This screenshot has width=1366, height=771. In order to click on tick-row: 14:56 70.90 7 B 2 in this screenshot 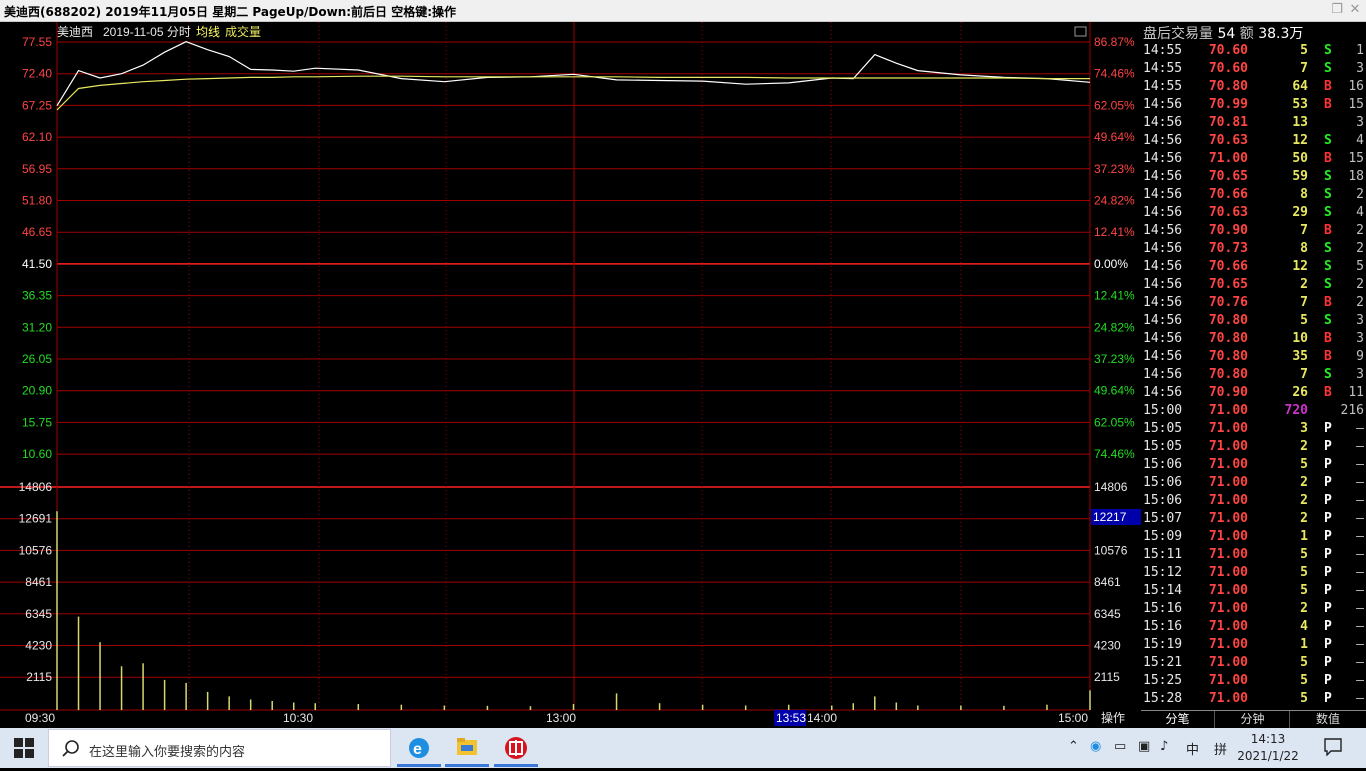, I will do `click(1253, 231)`.